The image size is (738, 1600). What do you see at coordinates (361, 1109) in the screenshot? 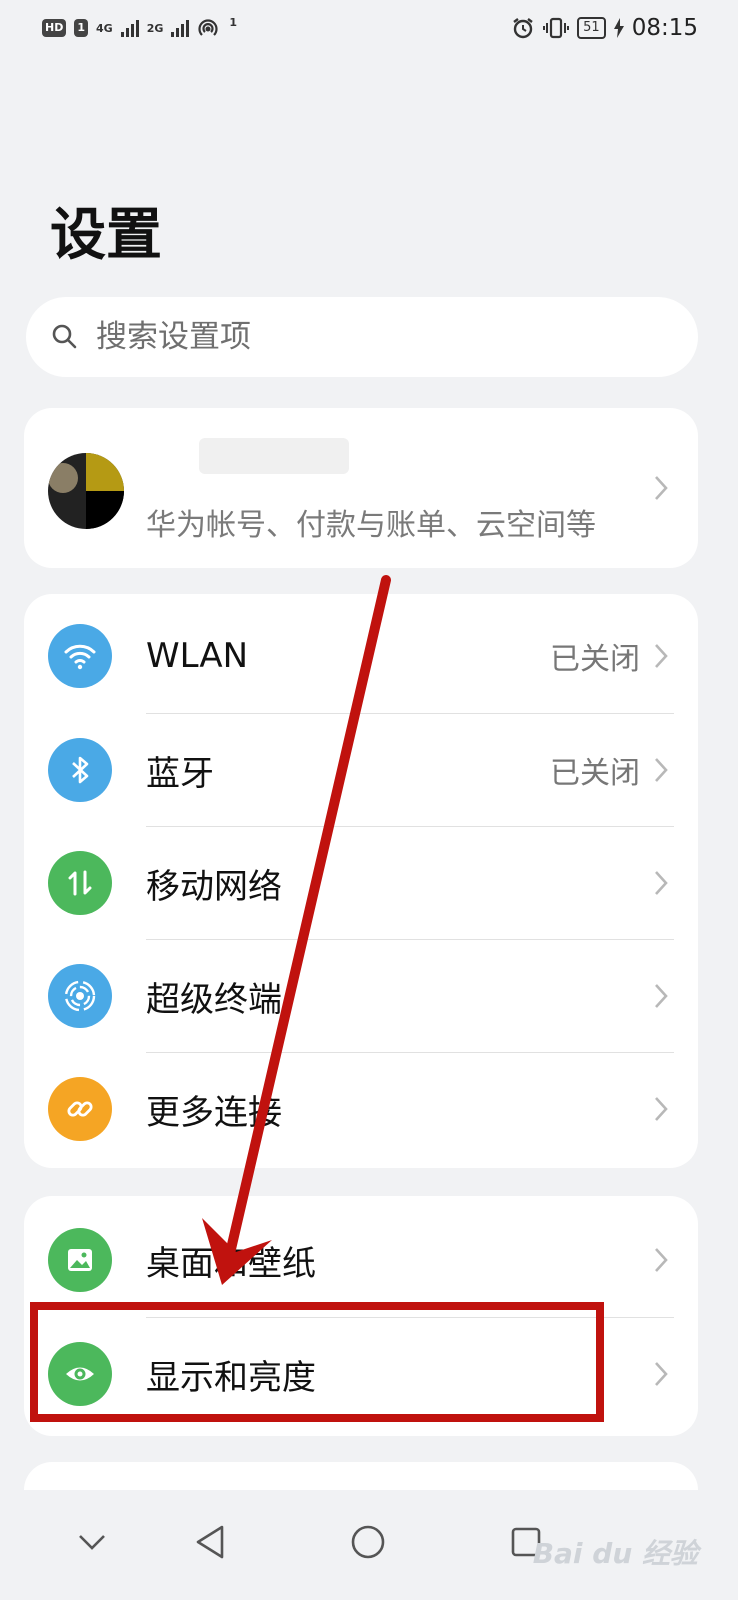
I see `settings-item-more-connections: 更多连接` at bounding box center [361, 1109].